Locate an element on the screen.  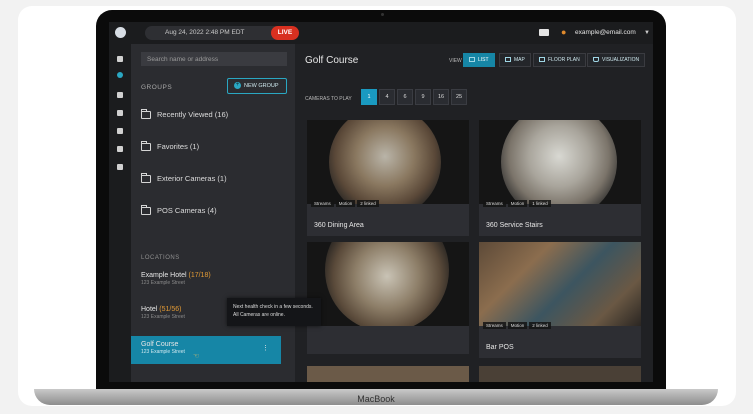
report-icon is located at coordinates (120, 131).